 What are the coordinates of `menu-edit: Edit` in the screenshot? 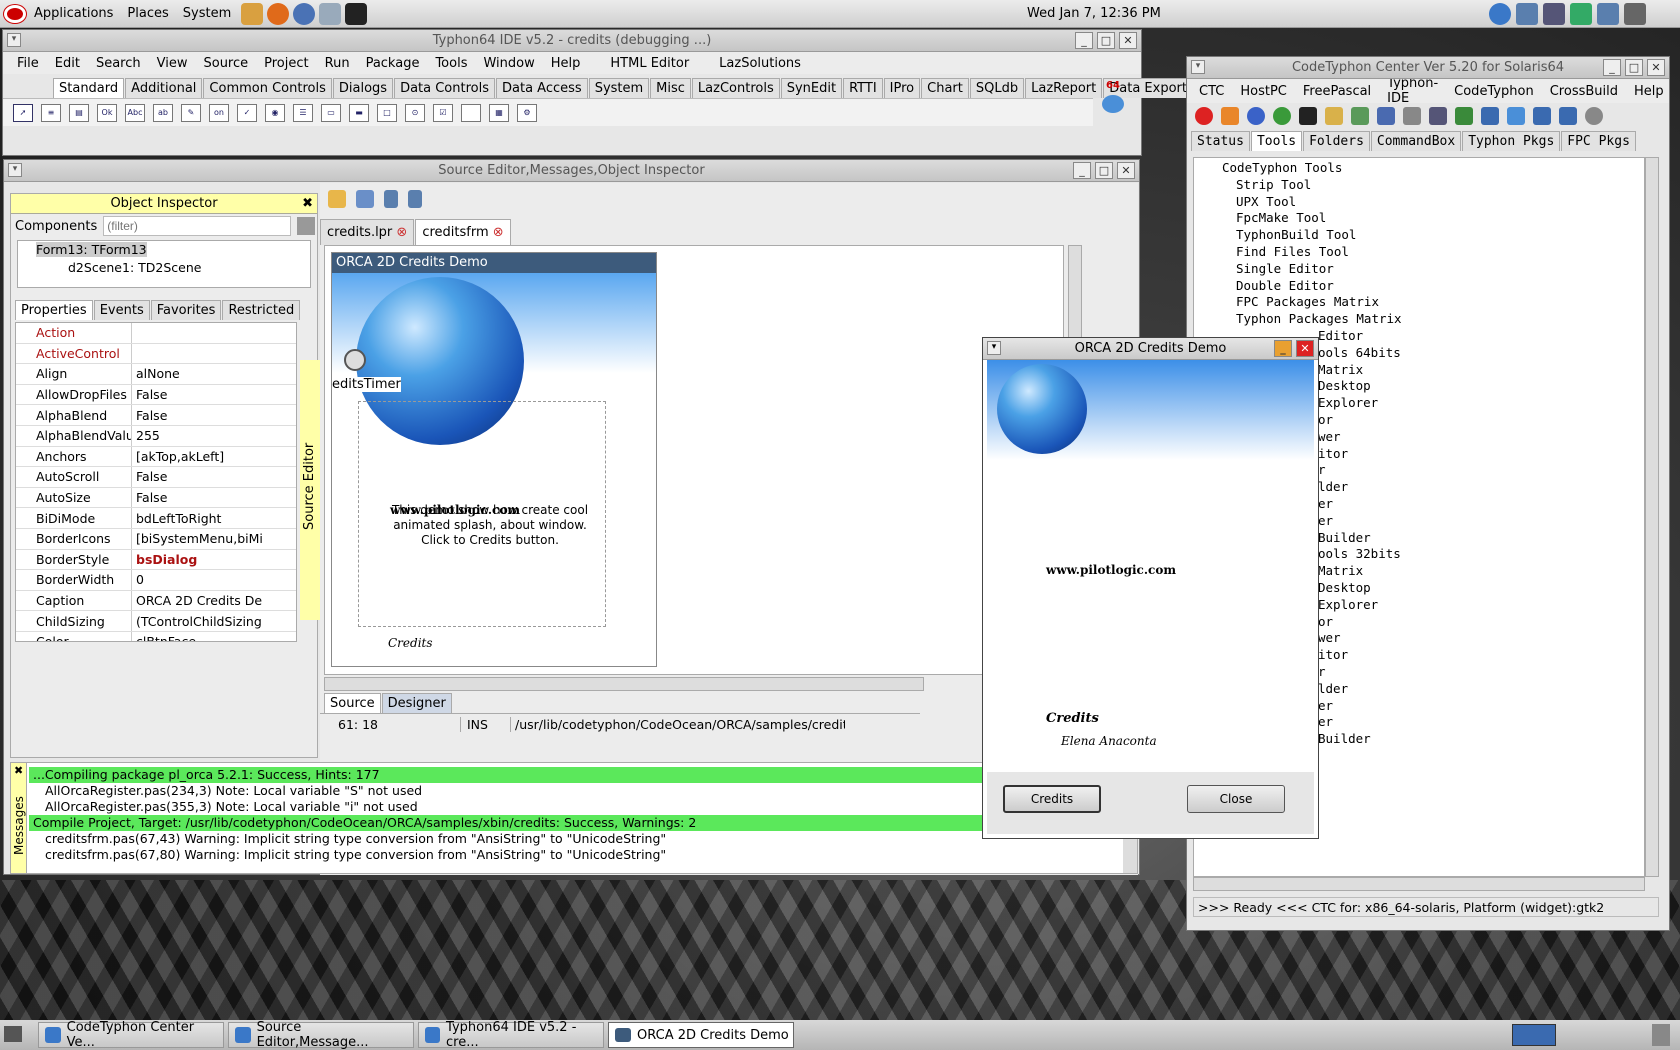 It's located at (67, 63).